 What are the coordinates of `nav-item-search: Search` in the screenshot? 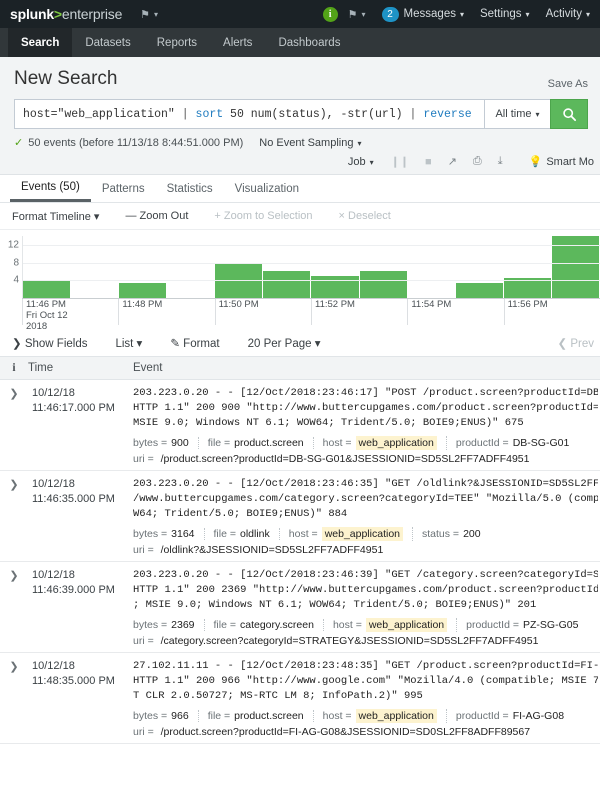 It's located at (40, 42).